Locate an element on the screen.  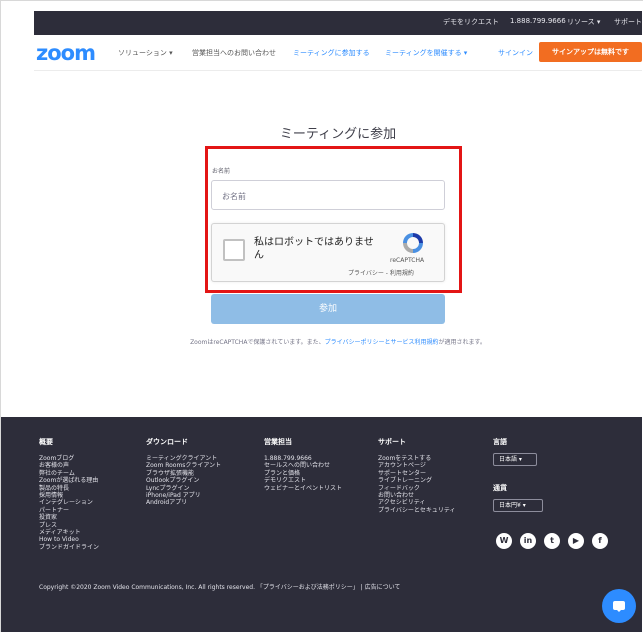
language-select: 日本語 ▾ is located at coordinates (515, 459).